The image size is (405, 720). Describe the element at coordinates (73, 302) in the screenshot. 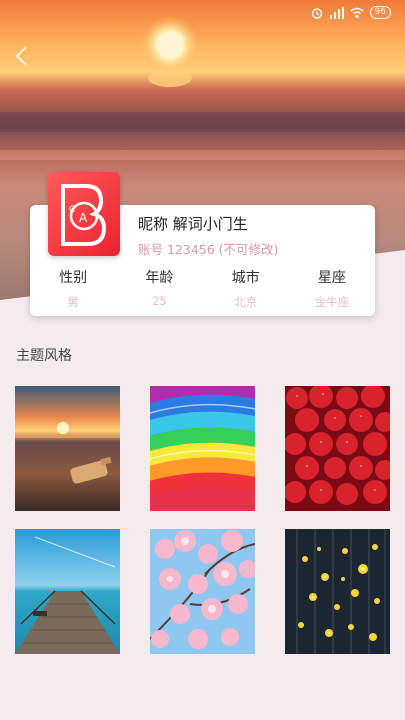

I see `stat-value: 男` at that location.